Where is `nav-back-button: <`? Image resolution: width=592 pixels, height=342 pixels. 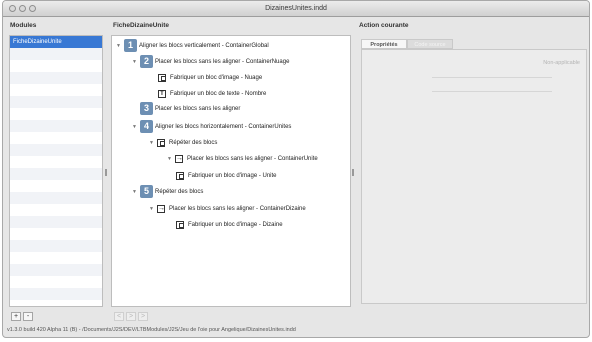
nav-back-button: < is located at coordinates (119, 316).